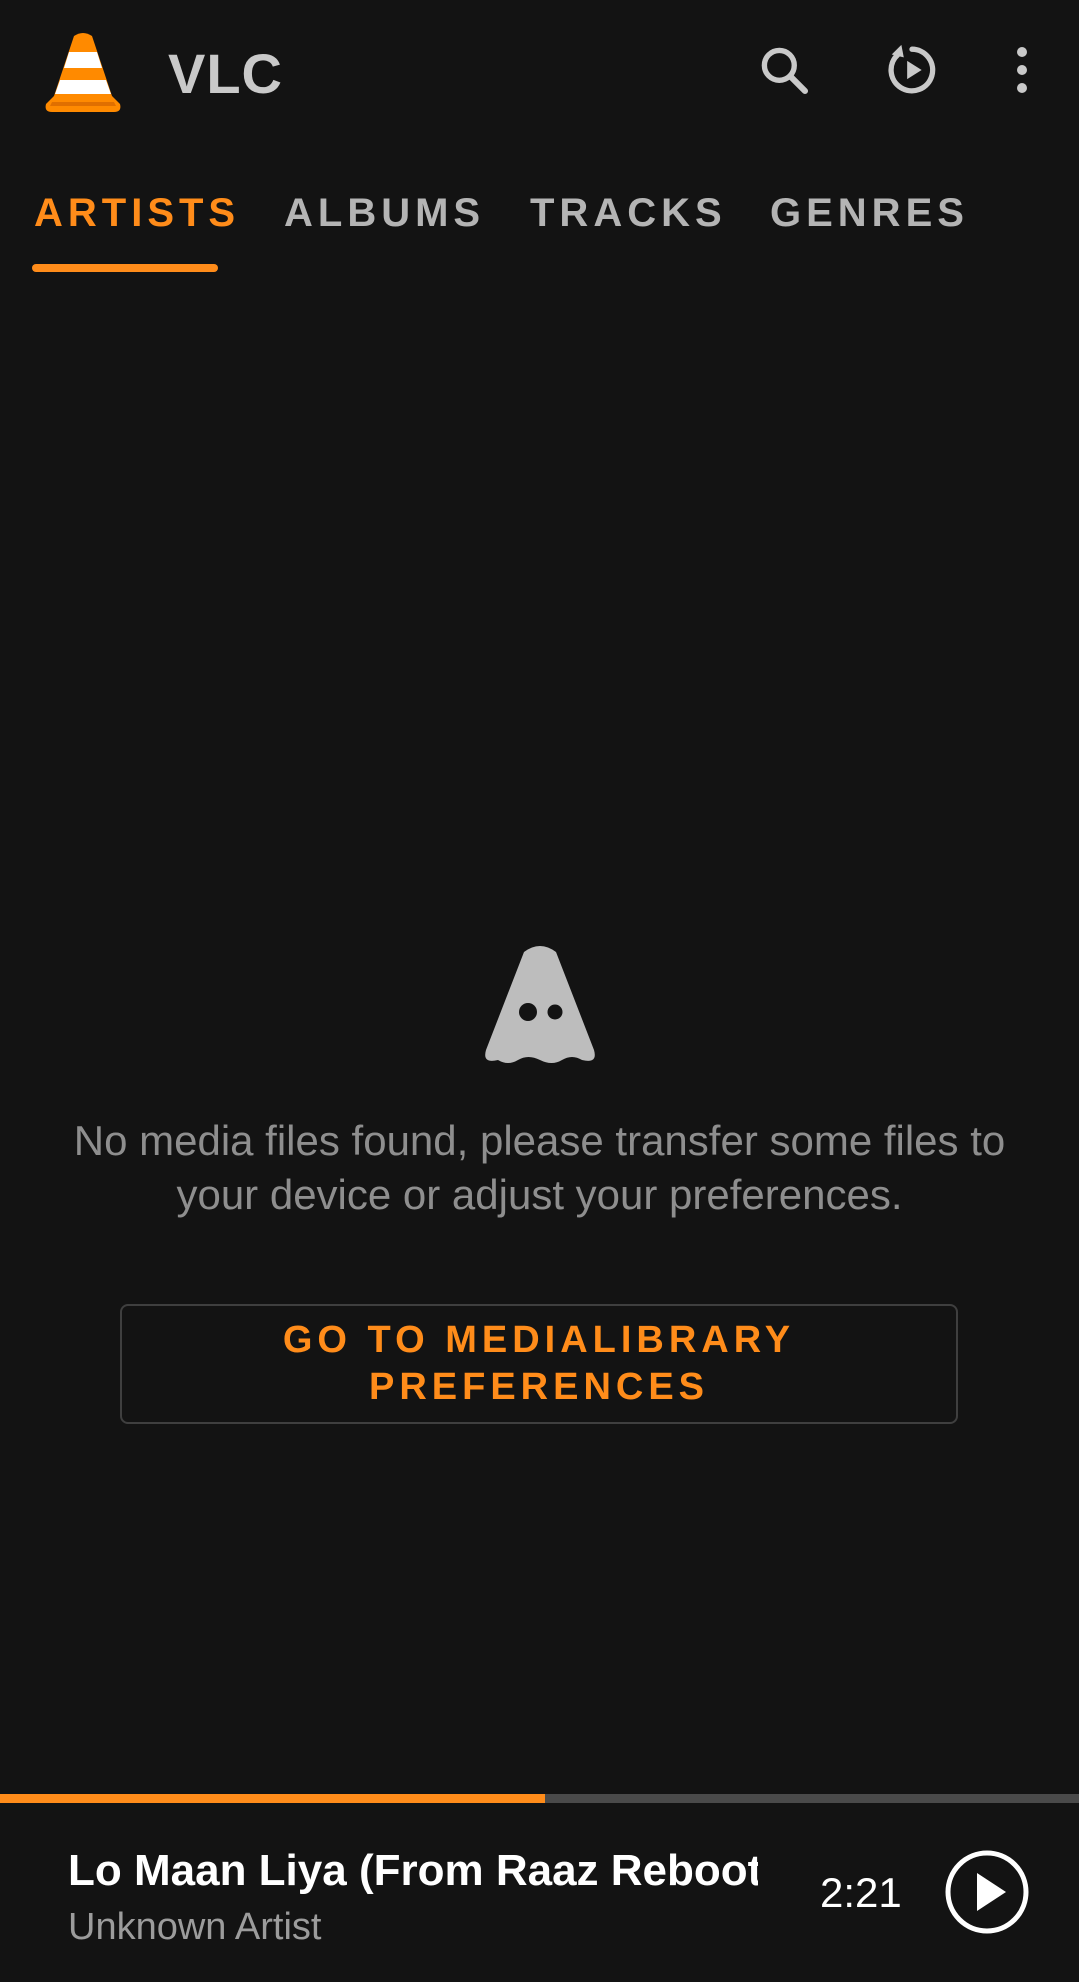  What do you see at coordinates (272, 1798) in the screenshot?
I see `playback-progress-fill` at bounding box center [272, 1798].